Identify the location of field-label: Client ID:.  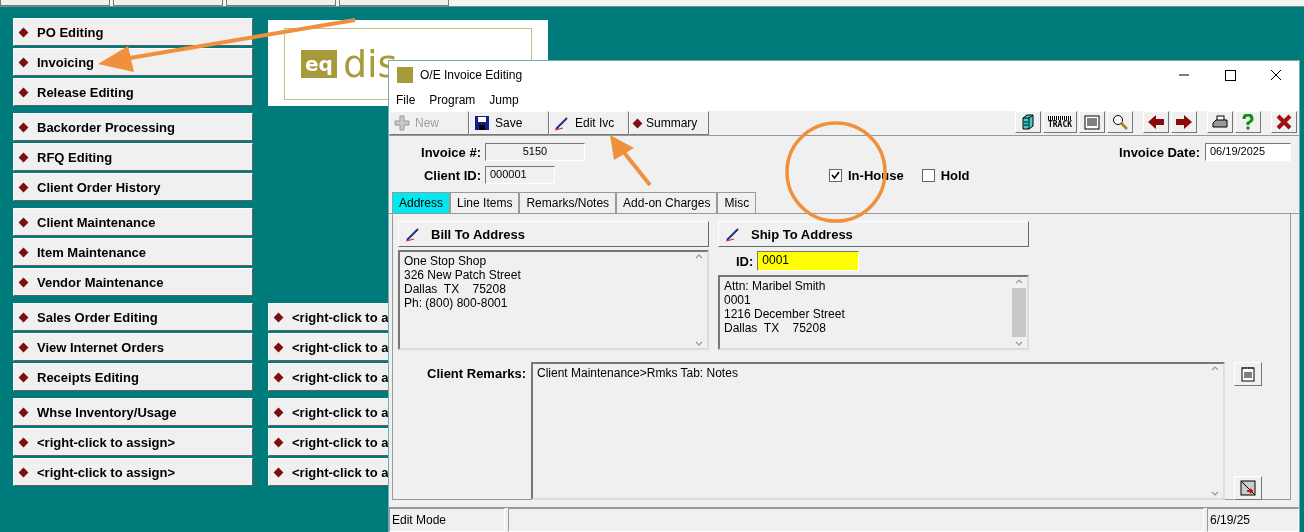
(451, 175).